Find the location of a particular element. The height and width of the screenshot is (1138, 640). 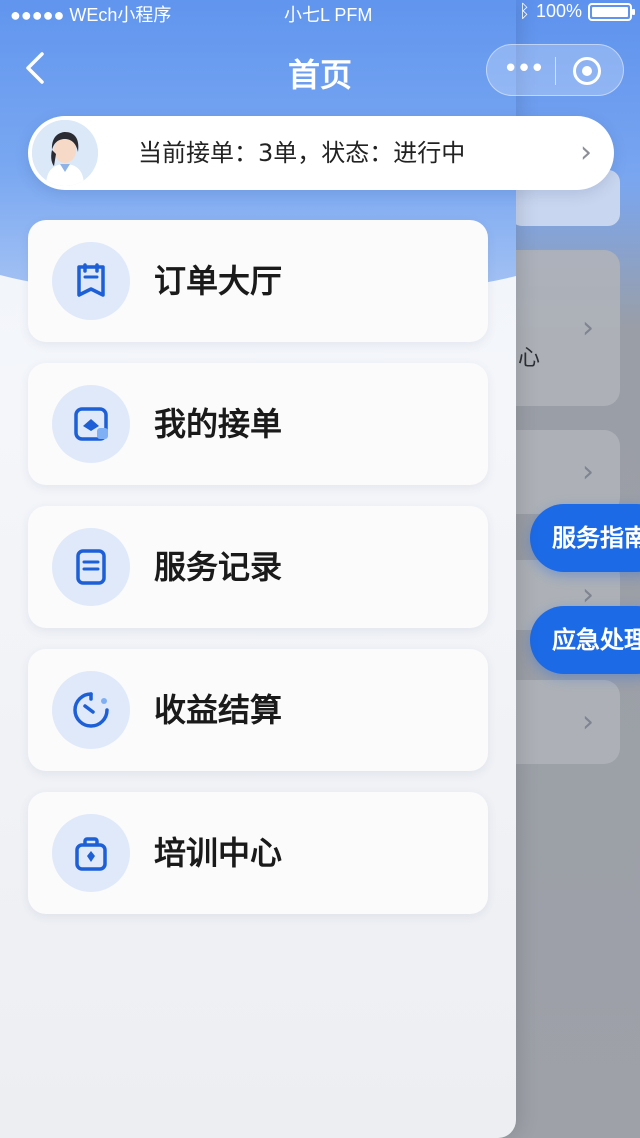

menu-item-service-record: 服务记录 is located at coordinates (258, 567).